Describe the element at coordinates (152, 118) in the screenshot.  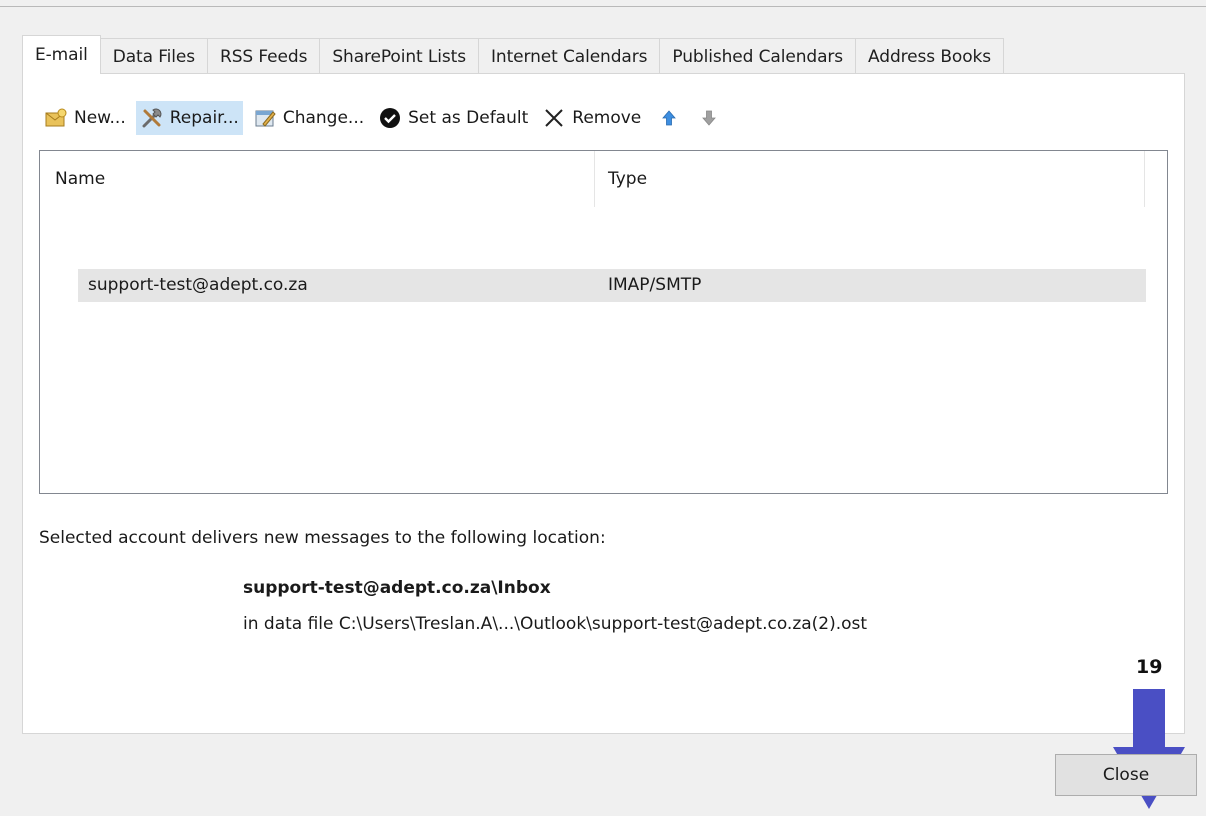
I see `repair-tools-icon` at that location.